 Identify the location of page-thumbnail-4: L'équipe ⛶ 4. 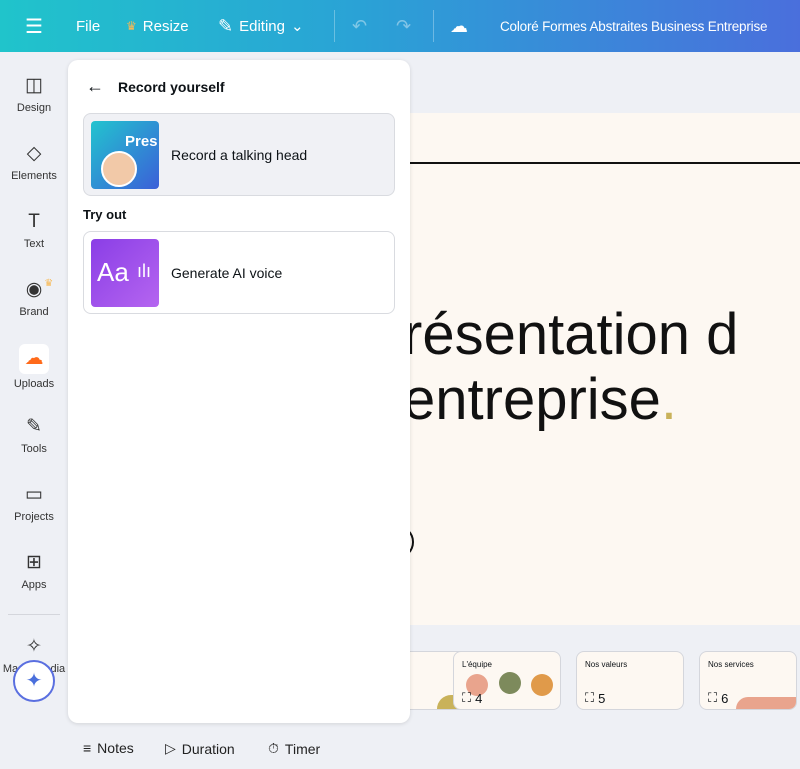
(507, 680).